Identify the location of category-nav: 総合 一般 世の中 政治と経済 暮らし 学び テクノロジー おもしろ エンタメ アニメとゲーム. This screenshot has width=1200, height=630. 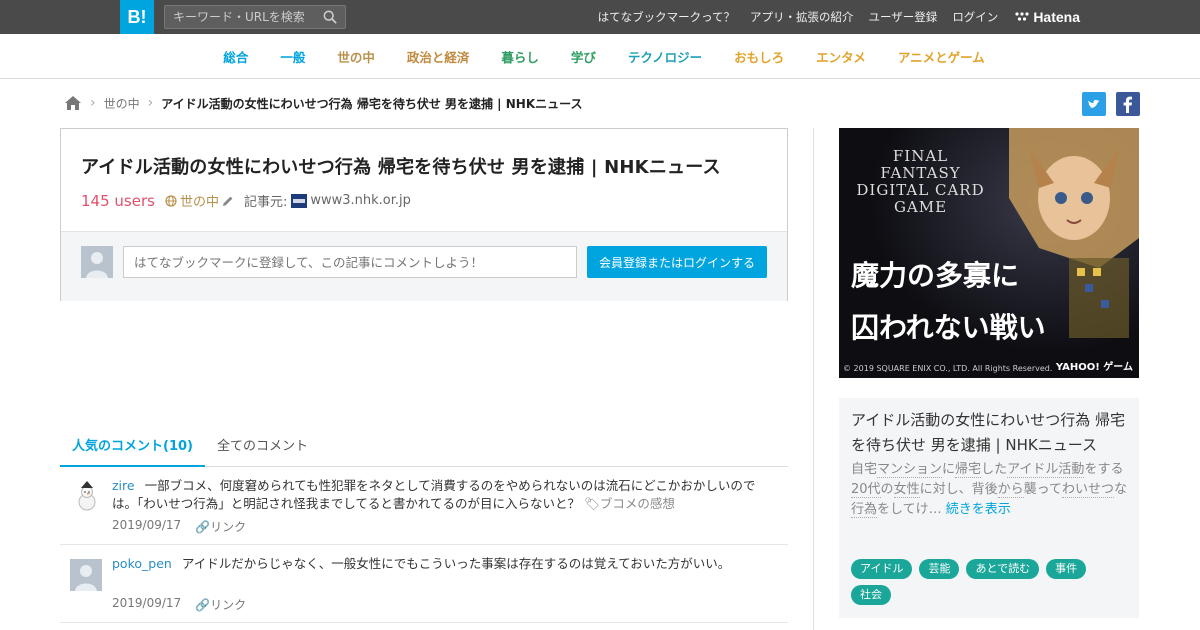
(600, 56).